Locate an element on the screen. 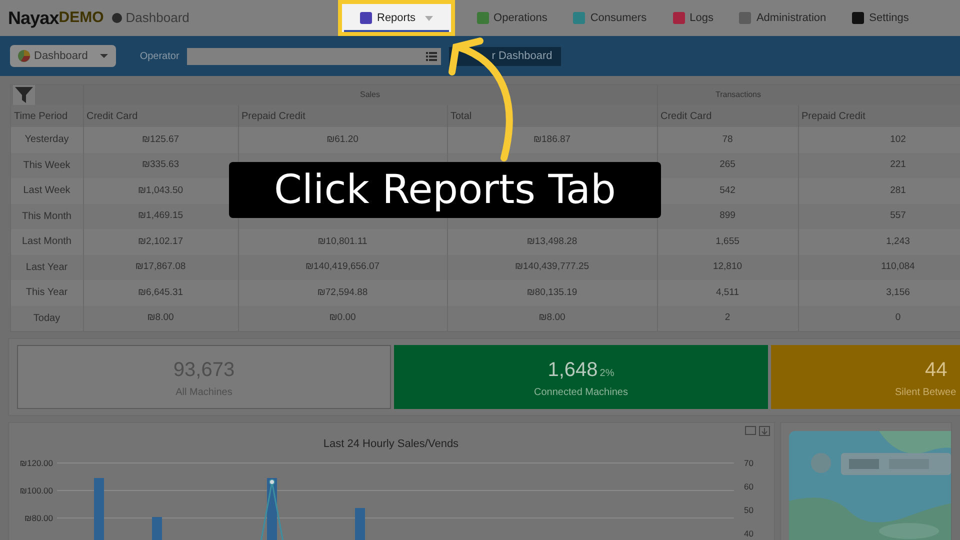  nav-tab: Consumers is located at coordinates (610, 18).